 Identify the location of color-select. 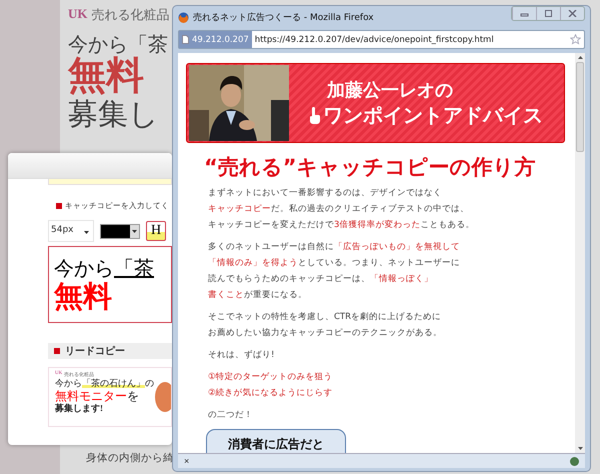
(120, 231).